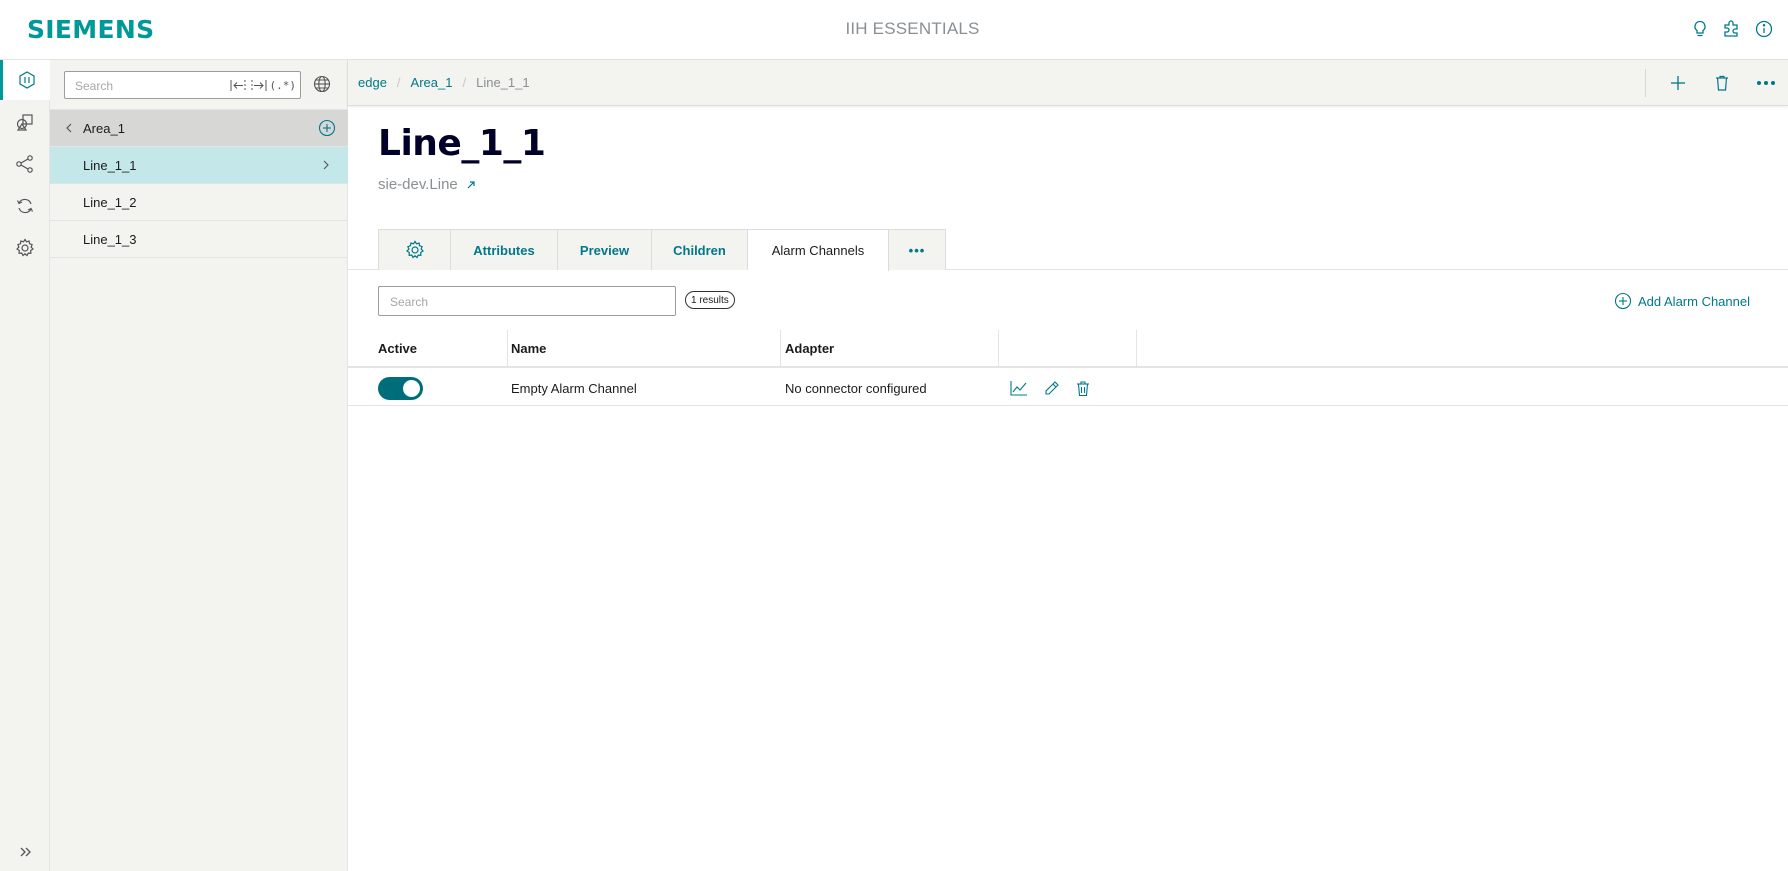 This screenshot has width=1788, height=871. What do you see at coordinates (69, 128) in the screenshot?
I see `chevron-left-icon` at bounding box center [69, 128].